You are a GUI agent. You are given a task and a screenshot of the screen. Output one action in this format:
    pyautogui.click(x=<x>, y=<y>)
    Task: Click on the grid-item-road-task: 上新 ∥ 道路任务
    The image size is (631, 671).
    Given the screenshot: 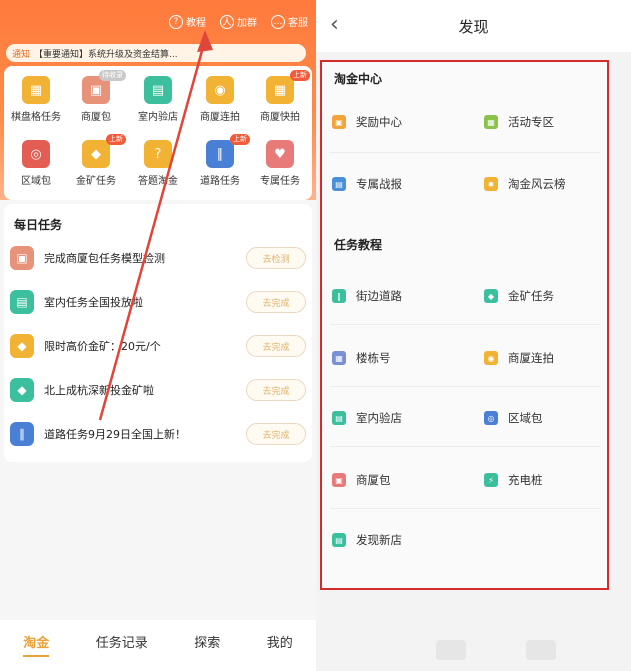 What is the action you would take?
    pyautogui.click(x=220, y=160)
    